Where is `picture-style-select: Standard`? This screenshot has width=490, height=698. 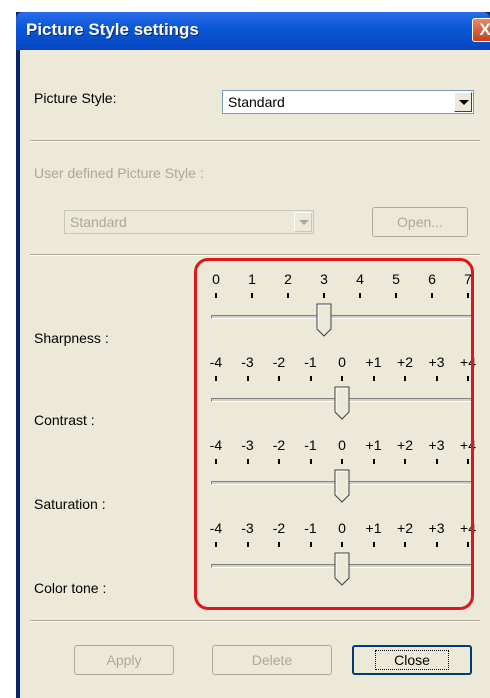 picture-style-select: Standard is located at coordinates (348, 102).